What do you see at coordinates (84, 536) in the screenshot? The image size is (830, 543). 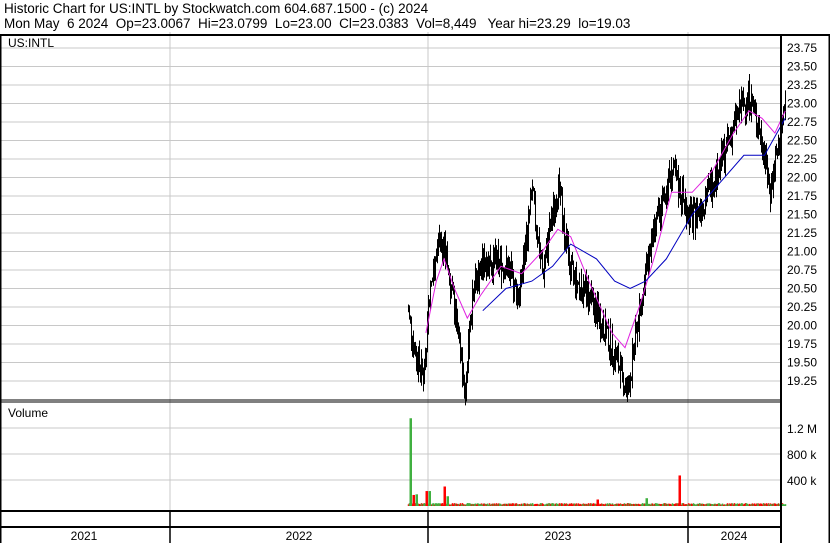 I see `year-label-2021: 2021` at bounding box center [84, 536].